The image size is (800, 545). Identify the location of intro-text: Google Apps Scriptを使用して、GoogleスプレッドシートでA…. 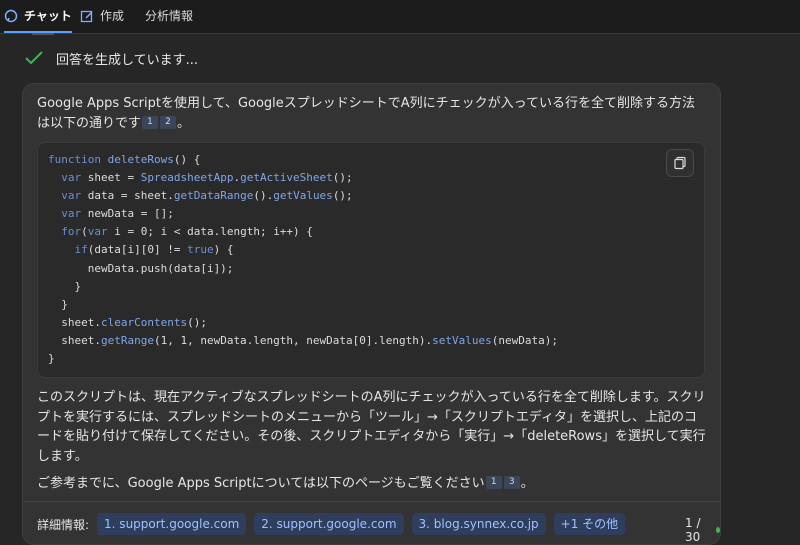
(366, 113).